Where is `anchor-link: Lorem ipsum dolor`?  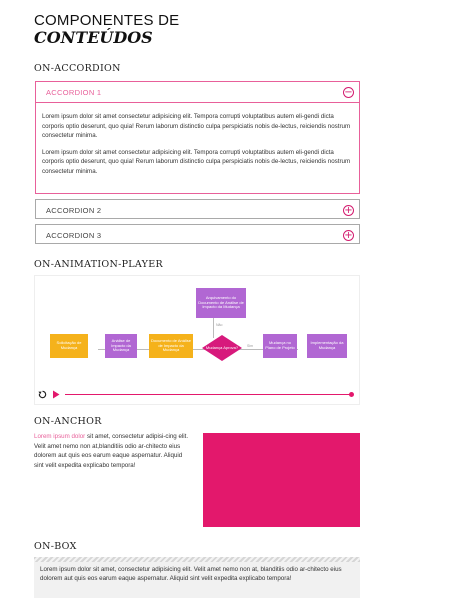
anchor-link: Lorem ipsum dolor is located at coordinates (59, 436).